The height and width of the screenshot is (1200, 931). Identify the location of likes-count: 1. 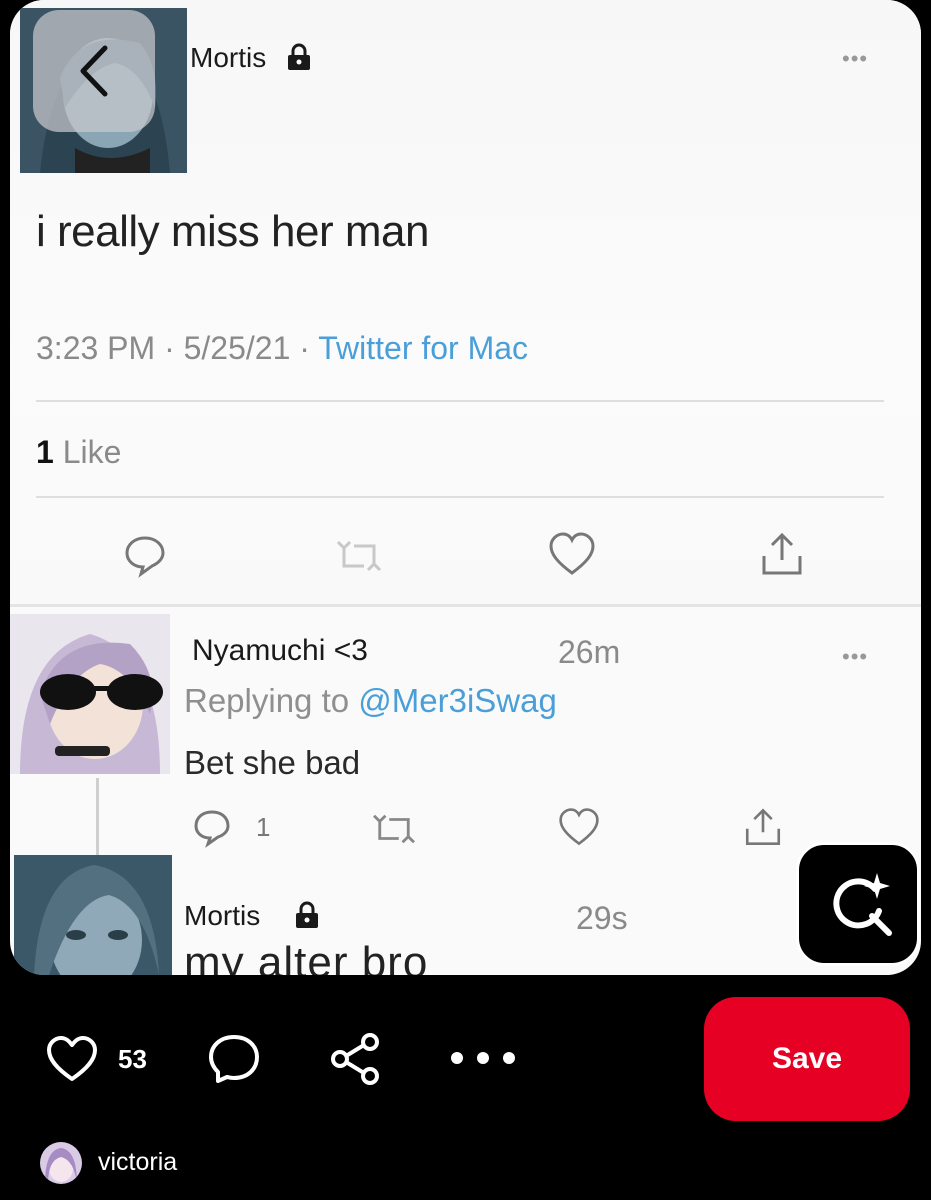
(45, 452).